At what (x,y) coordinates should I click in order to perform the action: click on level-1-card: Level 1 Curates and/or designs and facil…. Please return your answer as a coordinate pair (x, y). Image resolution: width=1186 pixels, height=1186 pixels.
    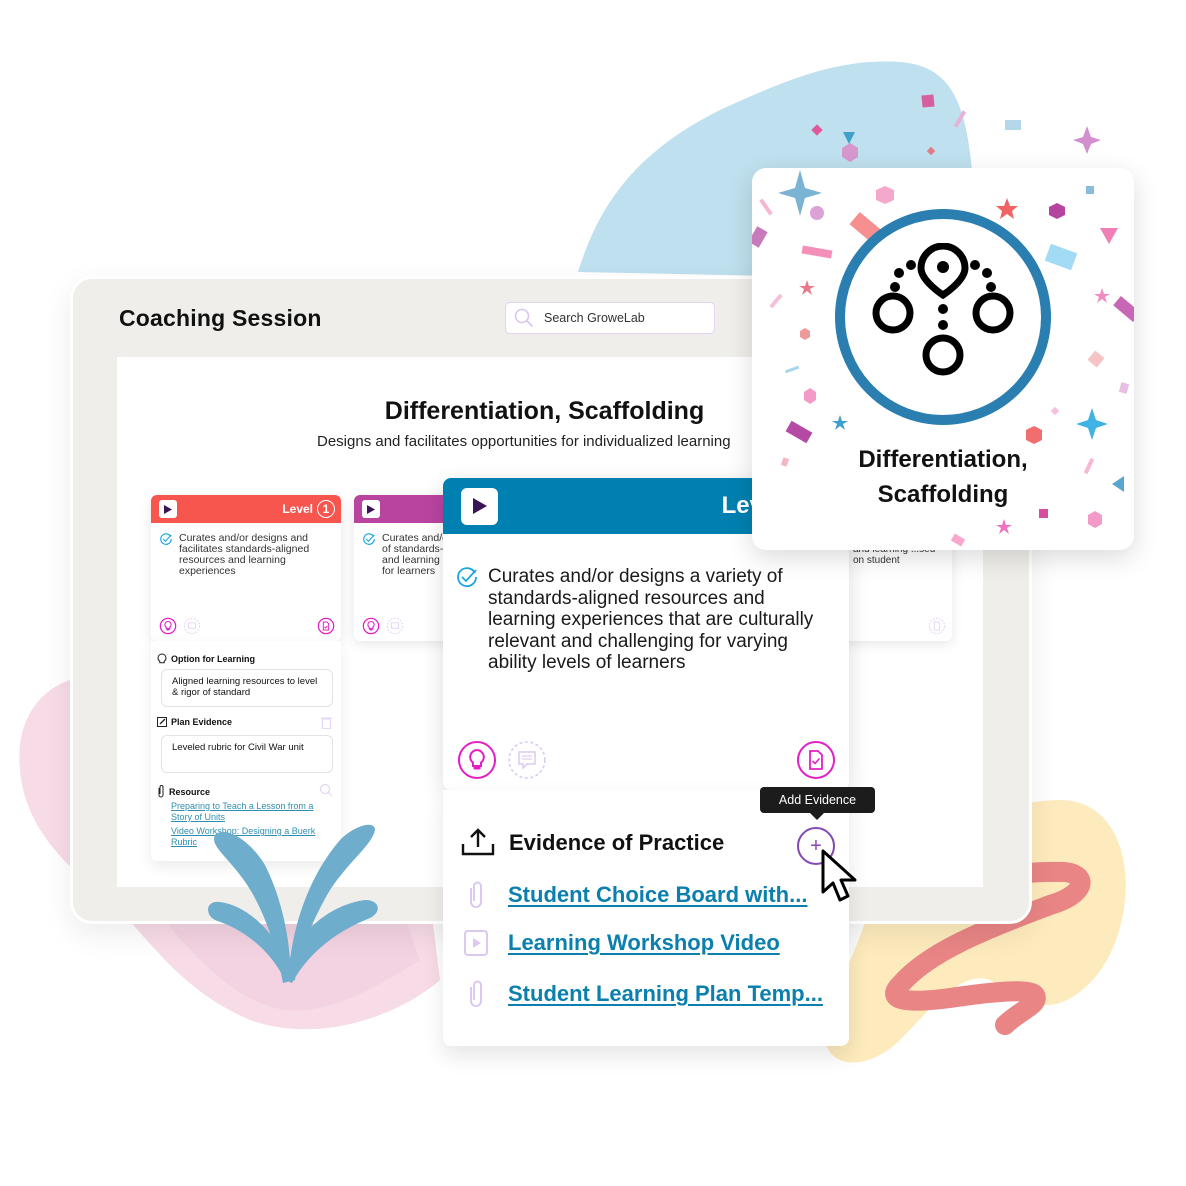
    Looking at the image, I should click on (246, 568).